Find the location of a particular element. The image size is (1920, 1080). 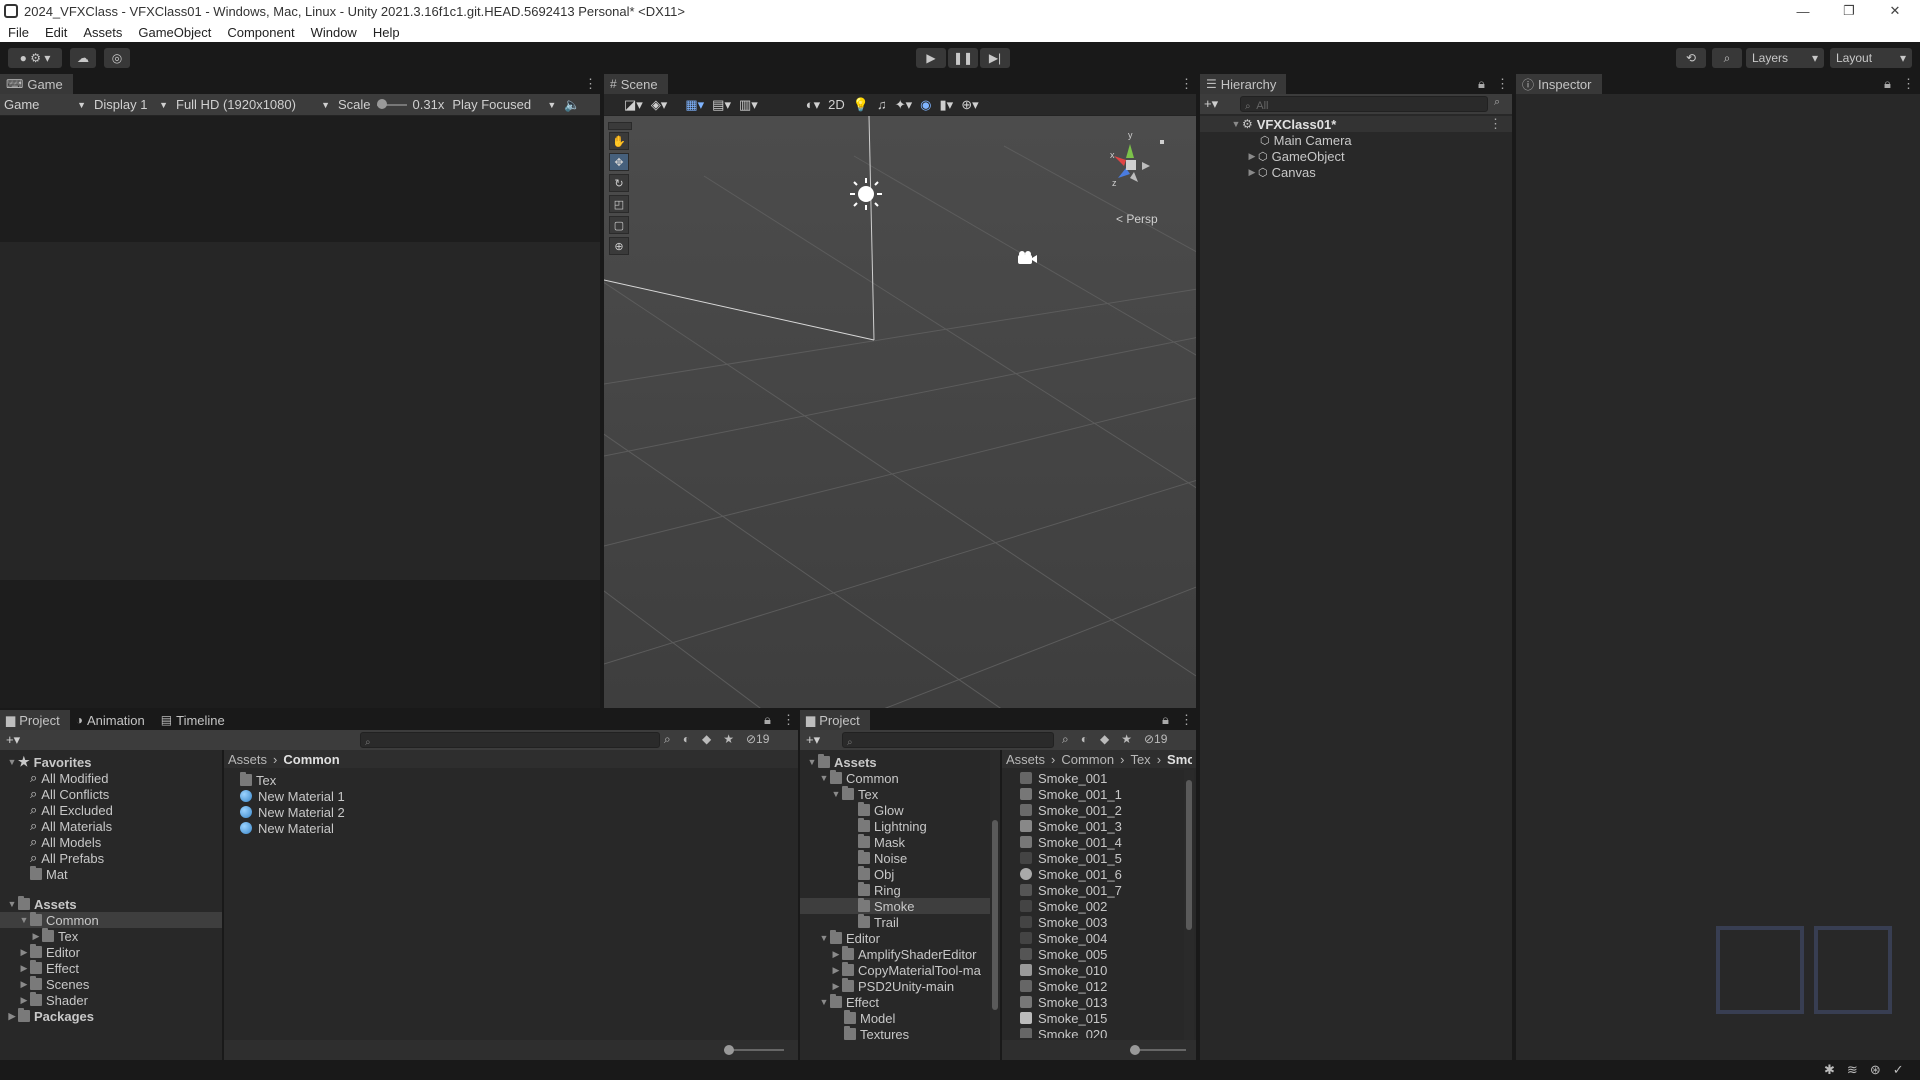

resolution-dropdown: Full HD (1920x1080) ▼ is located at coordinates (253, 105).